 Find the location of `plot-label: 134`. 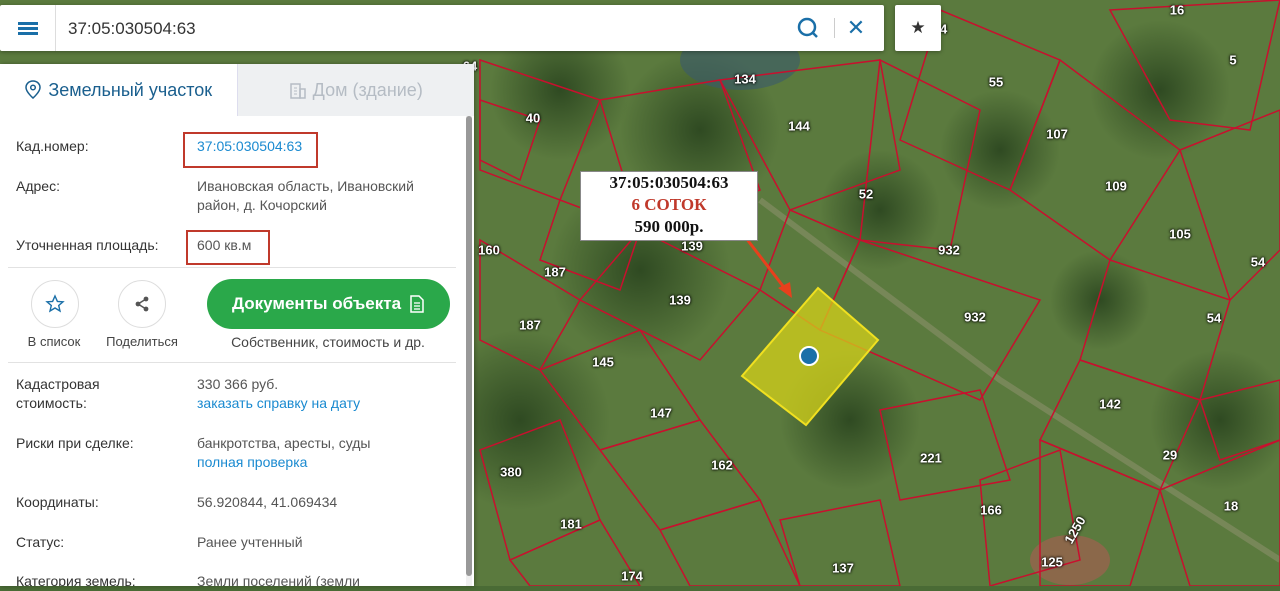

plot-label: 134 is located at coordinates (745, 79).